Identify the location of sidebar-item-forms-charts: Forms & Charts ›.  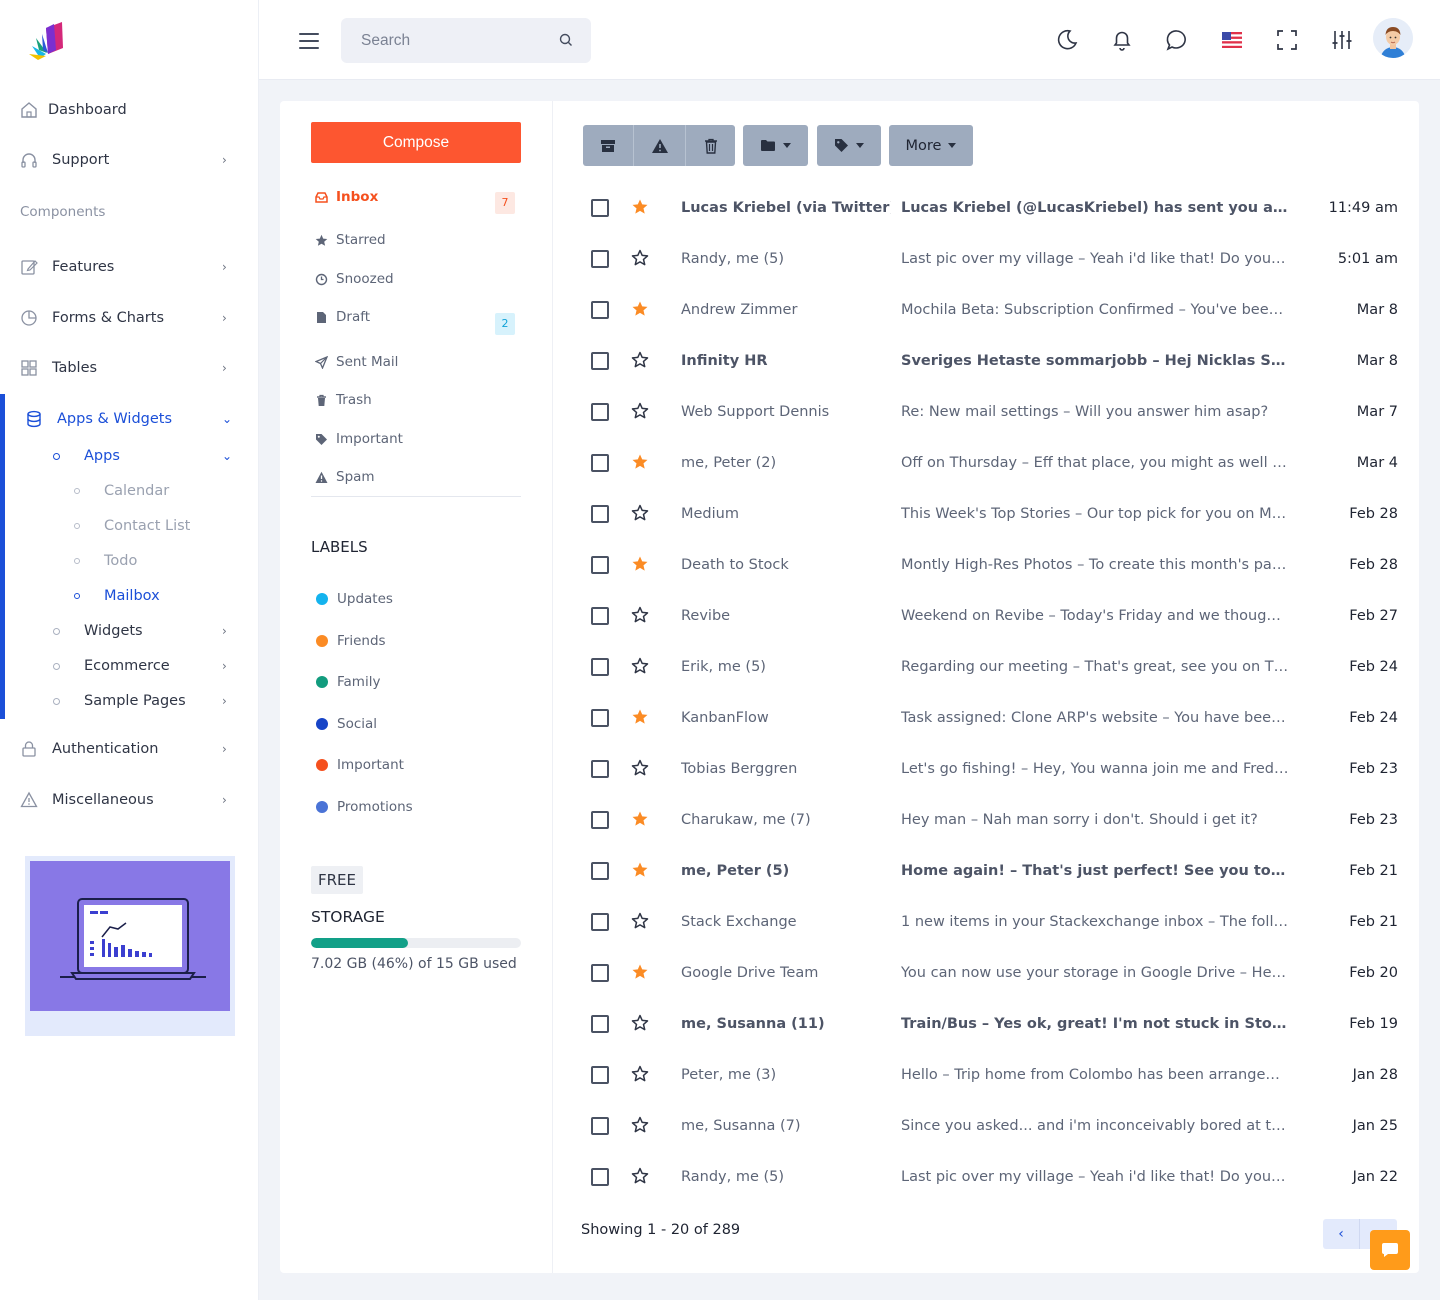
(129, 318).